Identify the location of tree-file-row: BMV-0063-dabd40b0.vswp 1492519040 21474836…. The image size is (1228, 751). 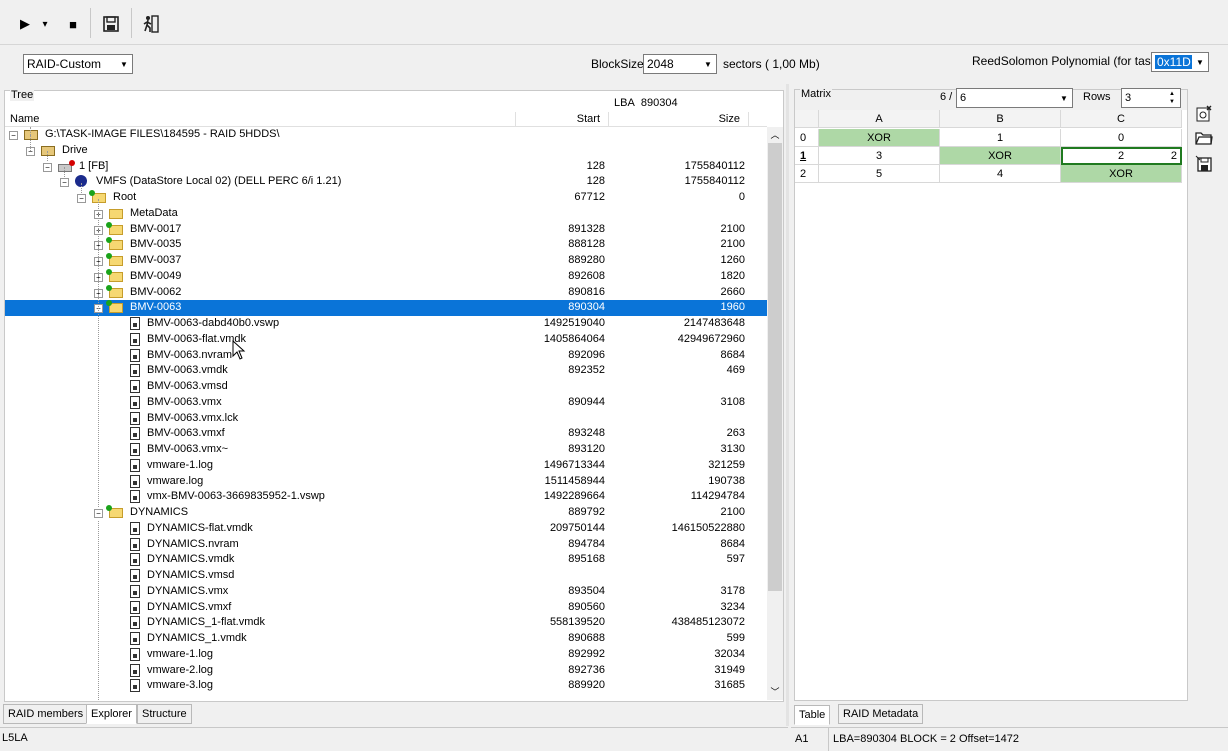
(386, 324).